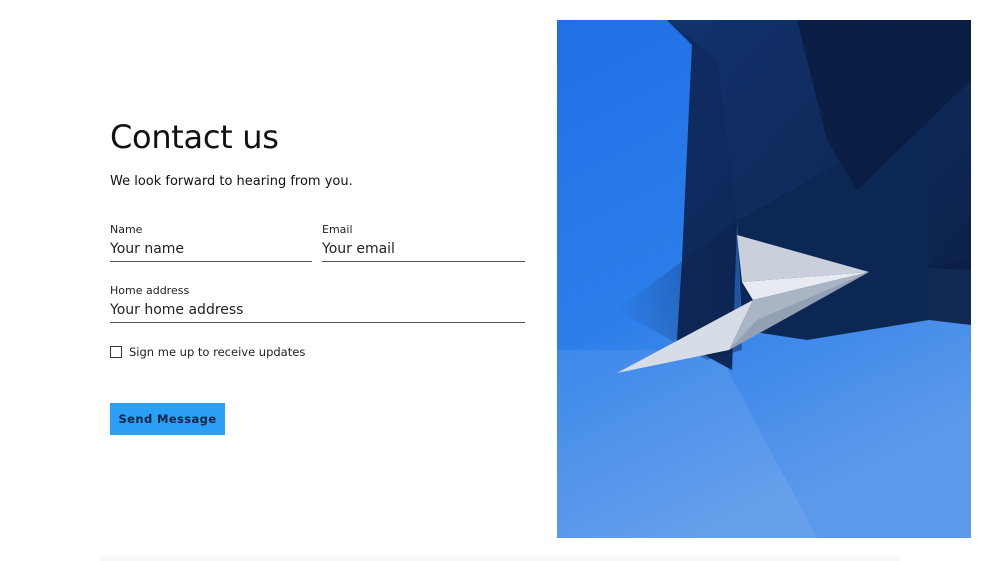  What do you see at coordinates (423, 249) in the screenshot?
I see `email-input` at bounding box center [423, 249].